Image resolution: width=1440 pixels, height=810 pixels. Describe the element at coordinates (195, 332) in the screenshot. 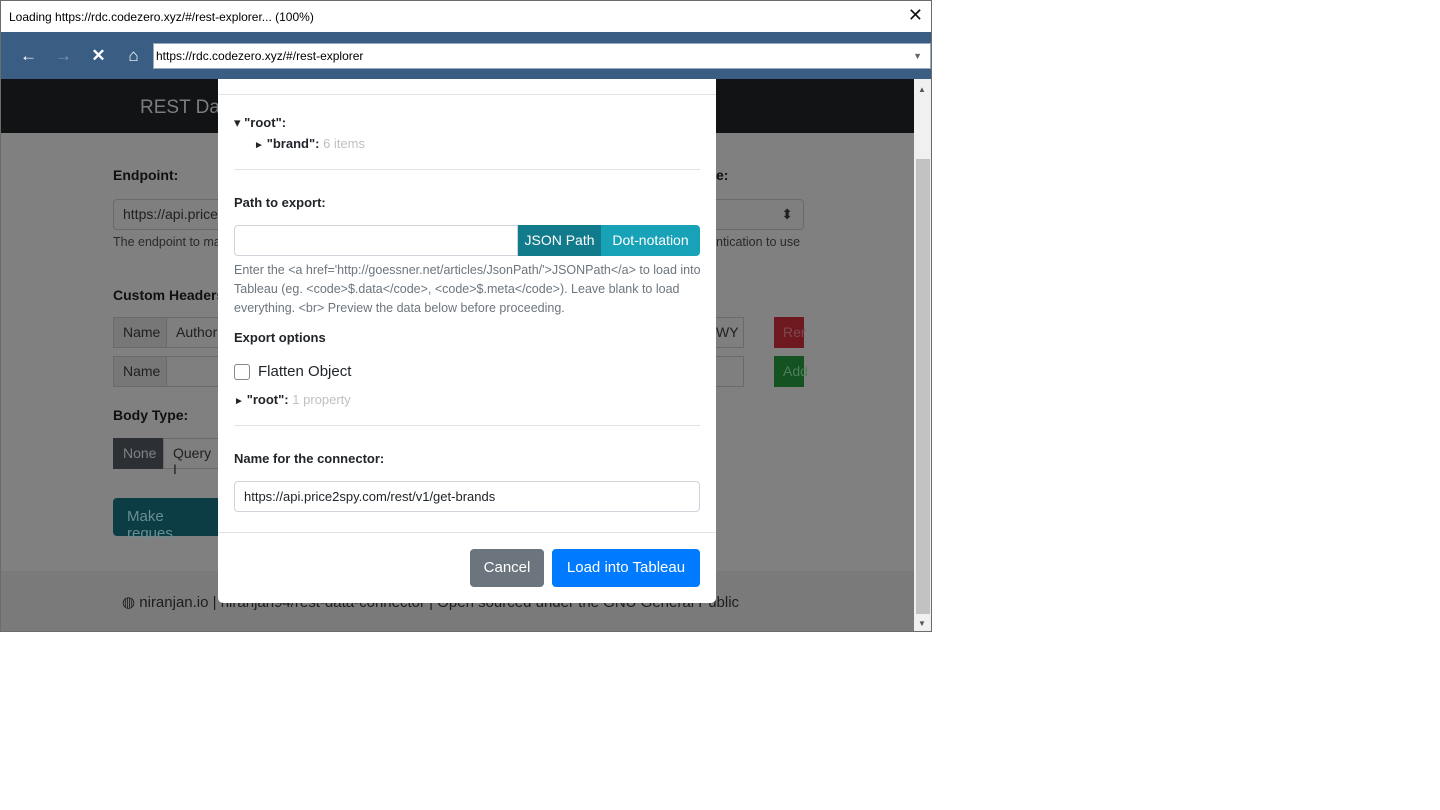

I see `header-value-input: Author` at that location.